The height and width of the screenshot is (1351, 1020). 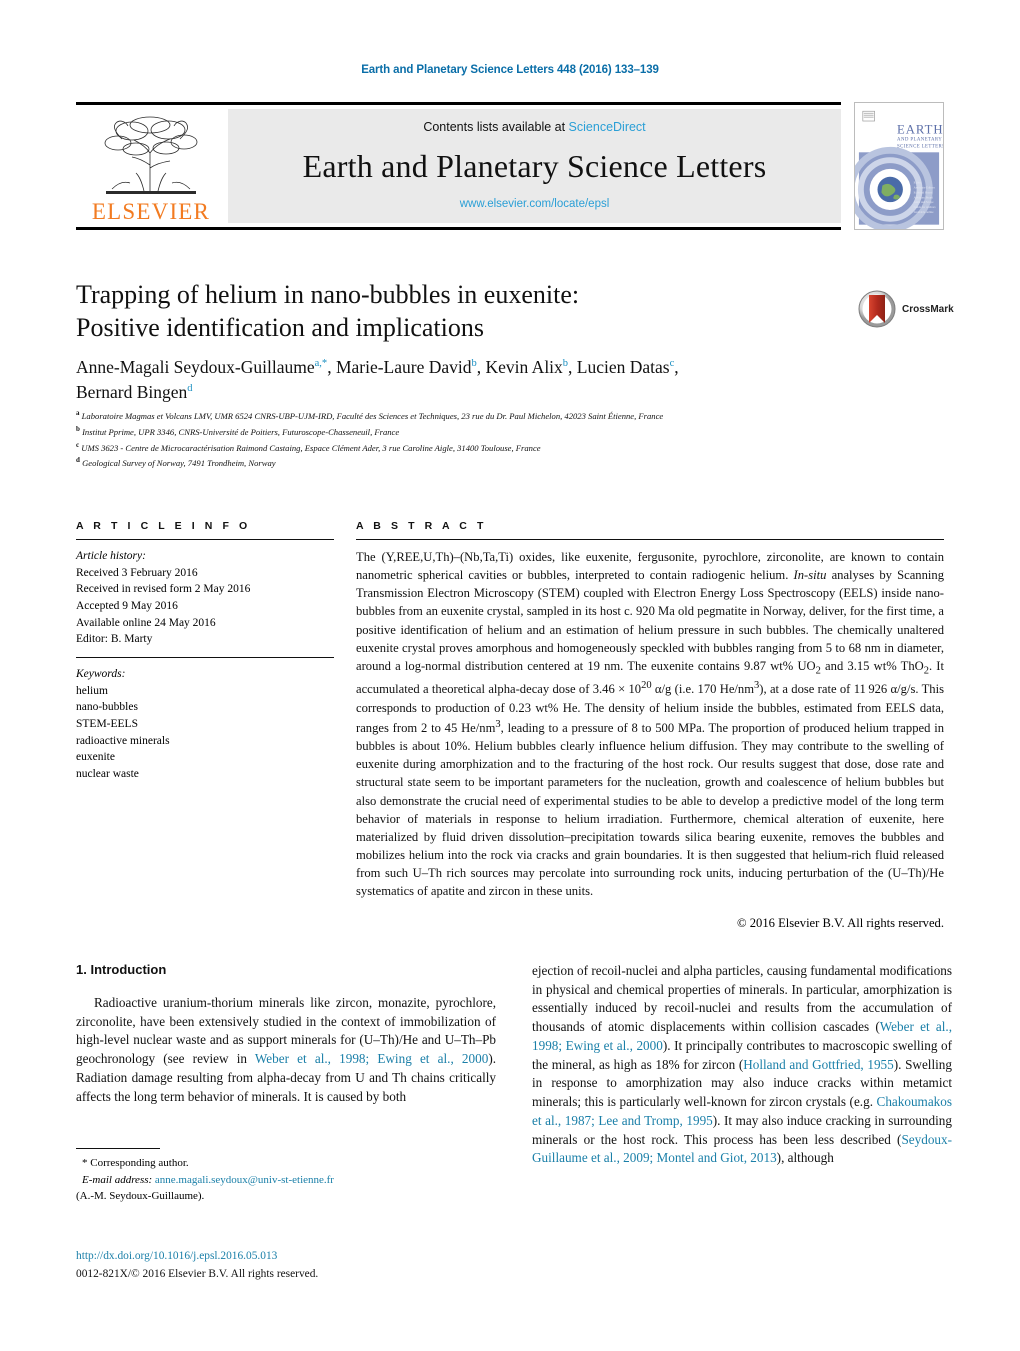 What do you see at coordinates (244, 1180) in the screenshot?
I see `email-link: anne.magali.seydoux@univ-st-etienne.fr` at bounding box center [244, 1180].